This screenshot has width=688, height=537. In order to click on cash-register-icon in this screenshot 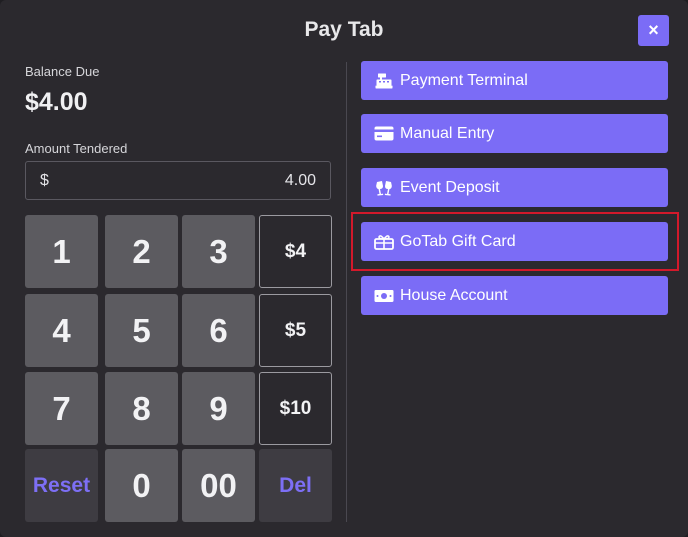, I will do `click(384, 81)`.